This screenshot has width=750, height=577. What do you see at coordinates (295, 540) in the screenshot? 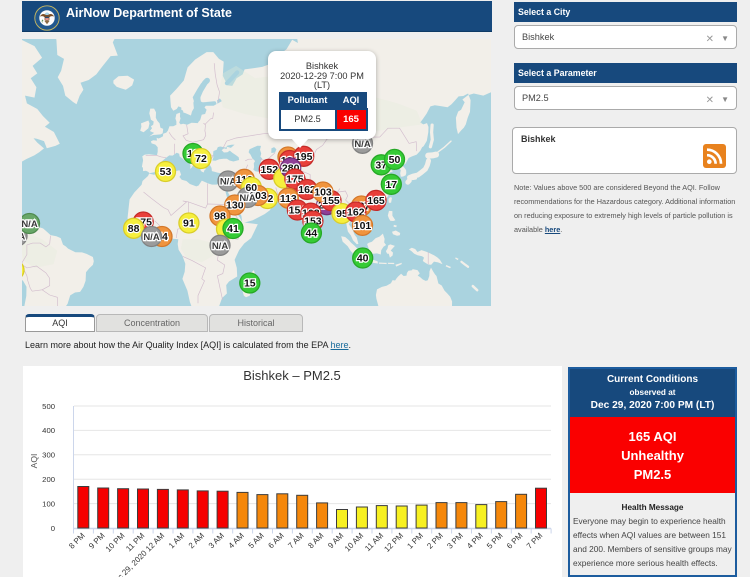
I see `svg-text: 7 AM` at bounding box center [295, 540].